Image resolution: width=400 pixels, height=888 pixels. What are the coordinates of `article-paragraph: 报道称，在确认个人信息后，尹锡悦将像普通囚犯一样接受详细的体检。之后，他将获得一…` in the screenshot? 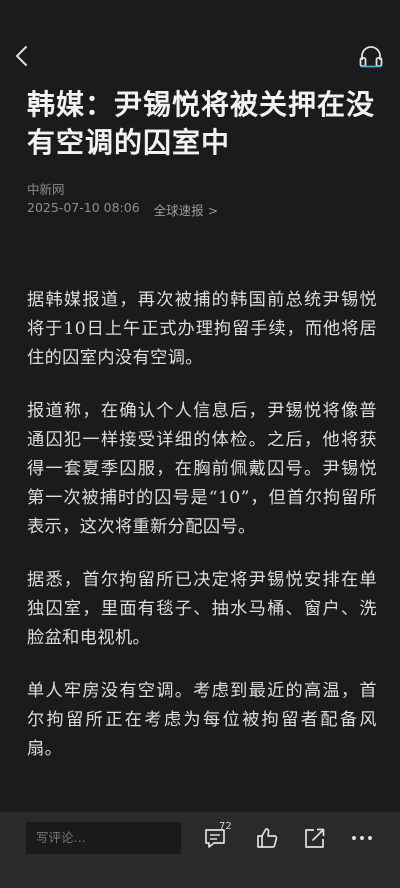 It's located at (202, 469).